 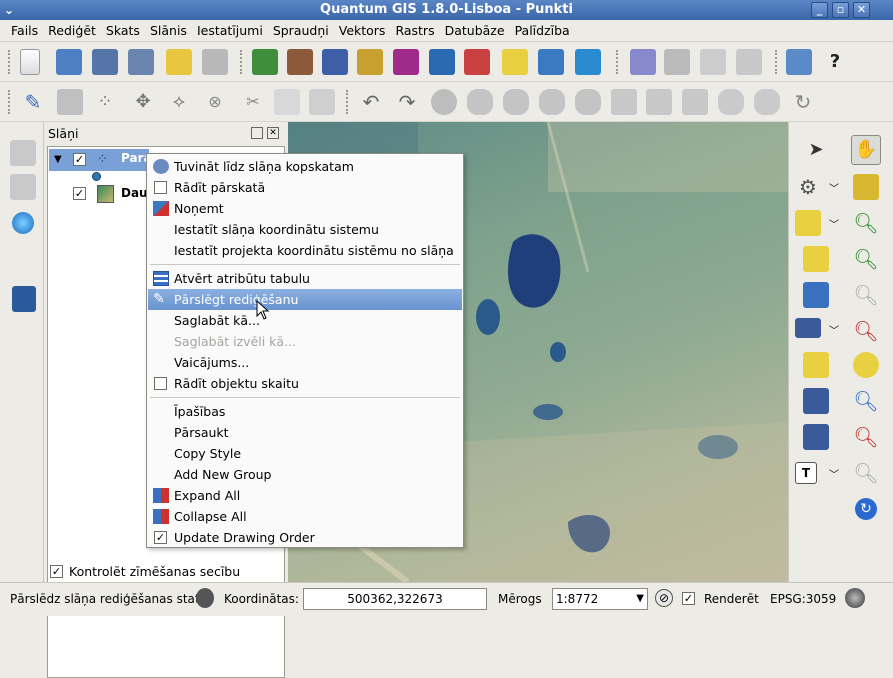 What do you see at coordinates (230, 31) in the screenshot?
I see `menu-iestatijumi: Iestatījumi` at bounding box center [230, 31].